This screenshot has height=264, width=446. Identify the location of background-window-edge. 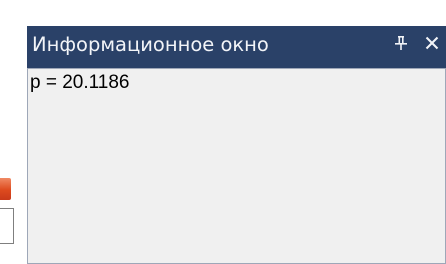
(13, 132).